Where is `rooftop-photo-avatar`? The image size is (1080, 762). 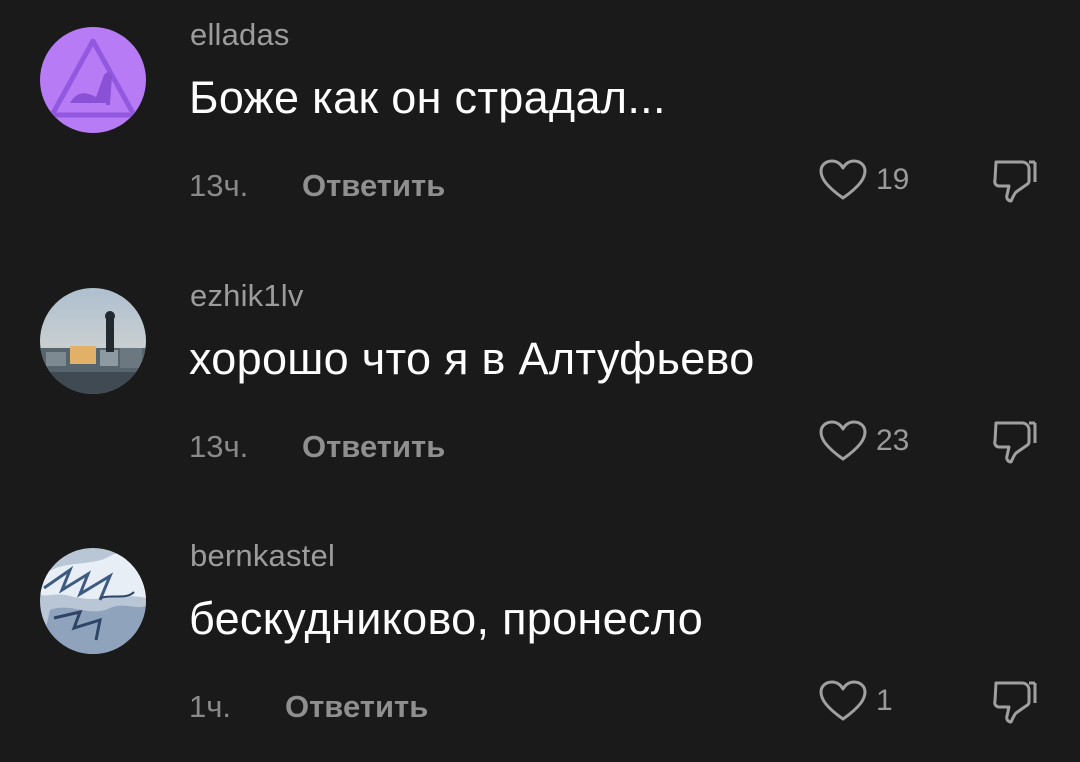
rooftop-photo-avatar is located at coordinates (93, 341).